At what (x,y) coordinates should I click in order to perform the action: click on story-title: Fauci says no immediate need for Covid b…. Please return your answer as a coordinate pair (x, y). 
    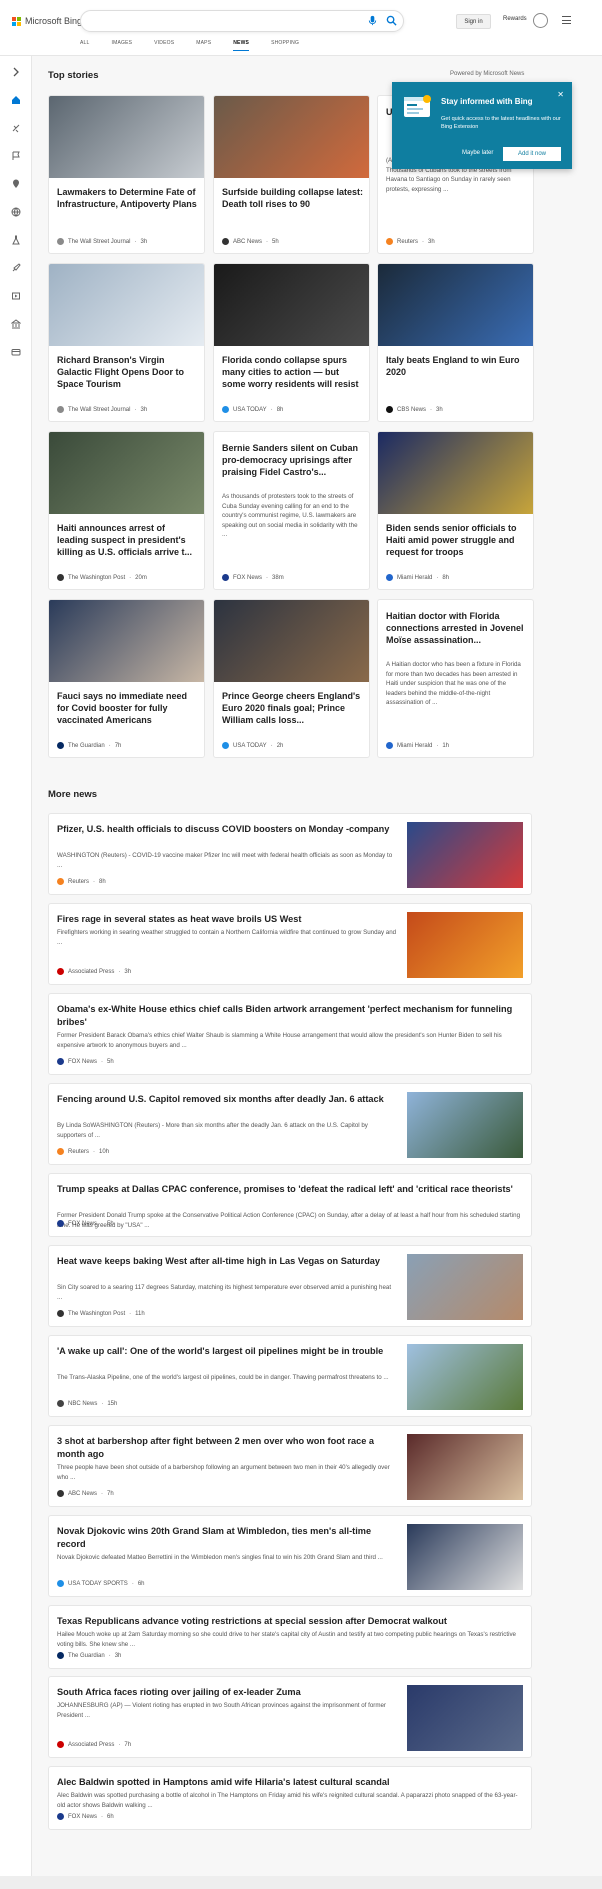
    Looking at the image, I should click on (128, 708).